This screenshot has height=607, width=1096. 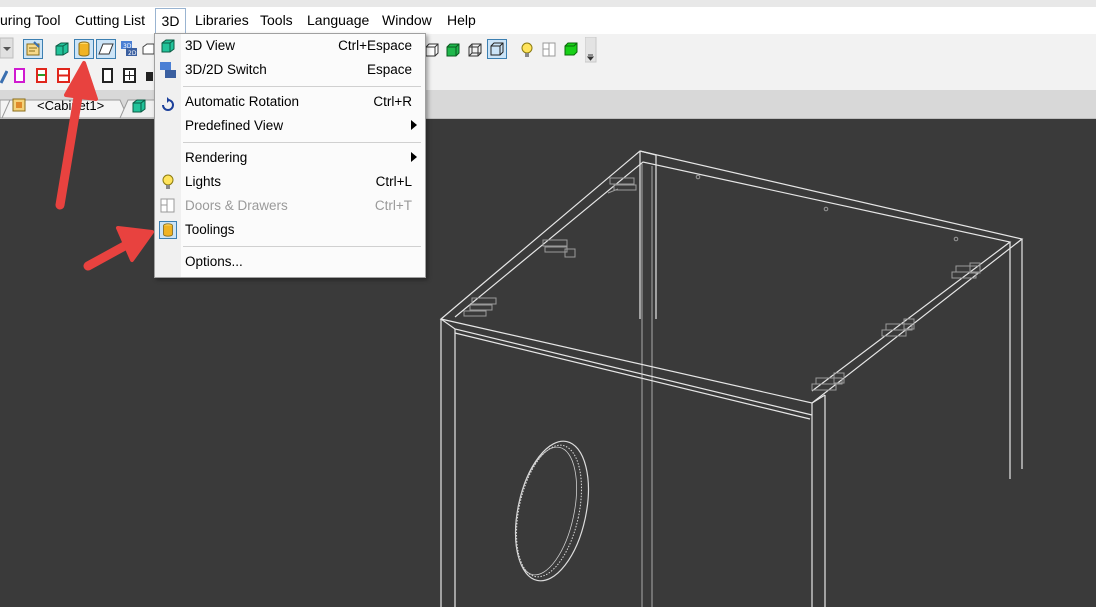 I want to click on svg-text: 2D, so click(x=132, y=53).